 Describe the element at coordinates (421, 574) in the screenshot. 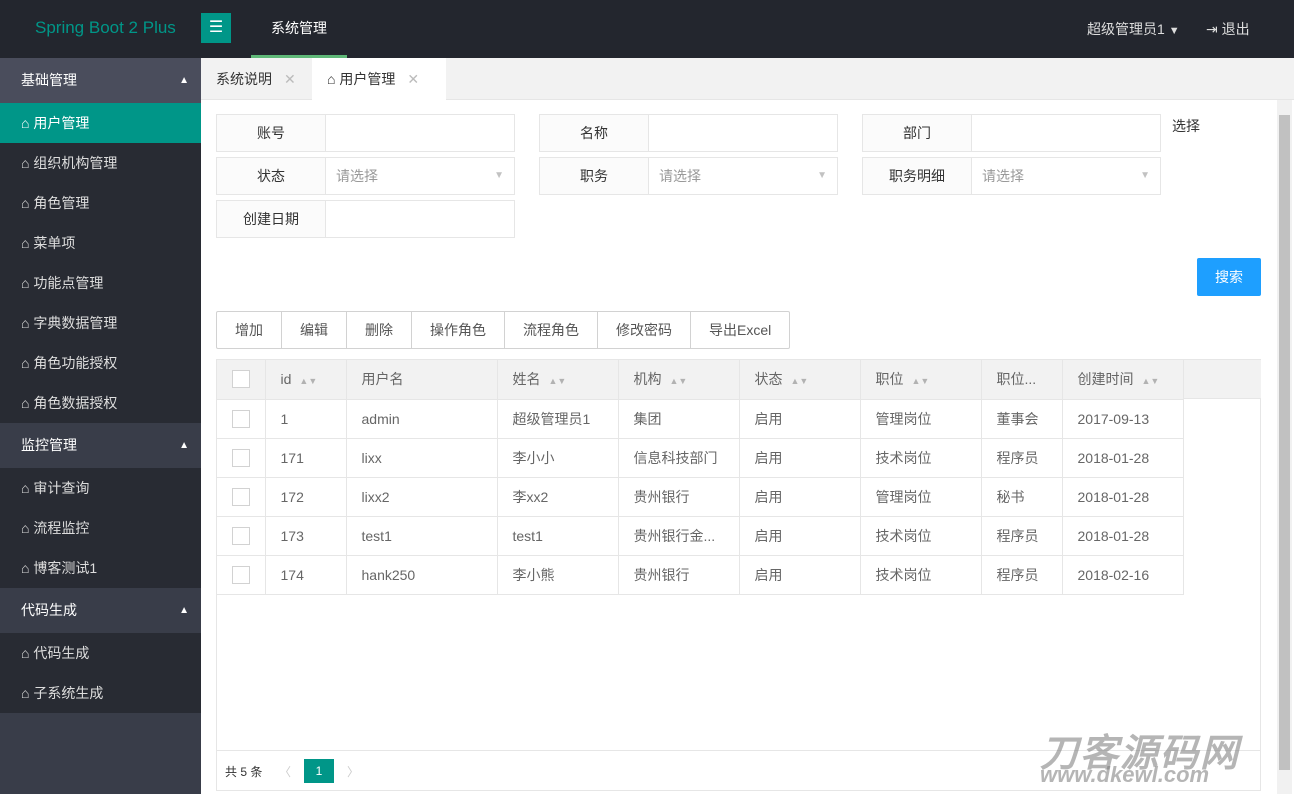

I see `table-cell: hank250` at that location.